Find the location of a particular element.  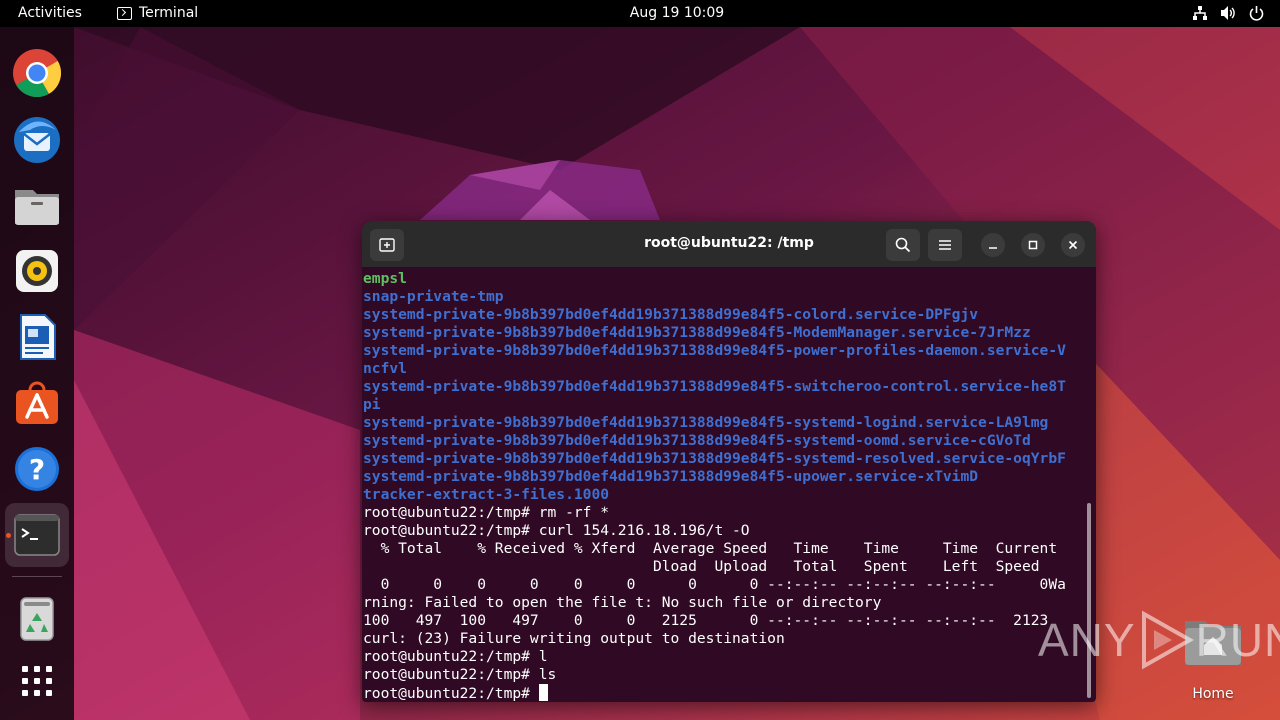

terminal-line: tracker-extract-3-files.1000 is located at coordinates (725, 495).